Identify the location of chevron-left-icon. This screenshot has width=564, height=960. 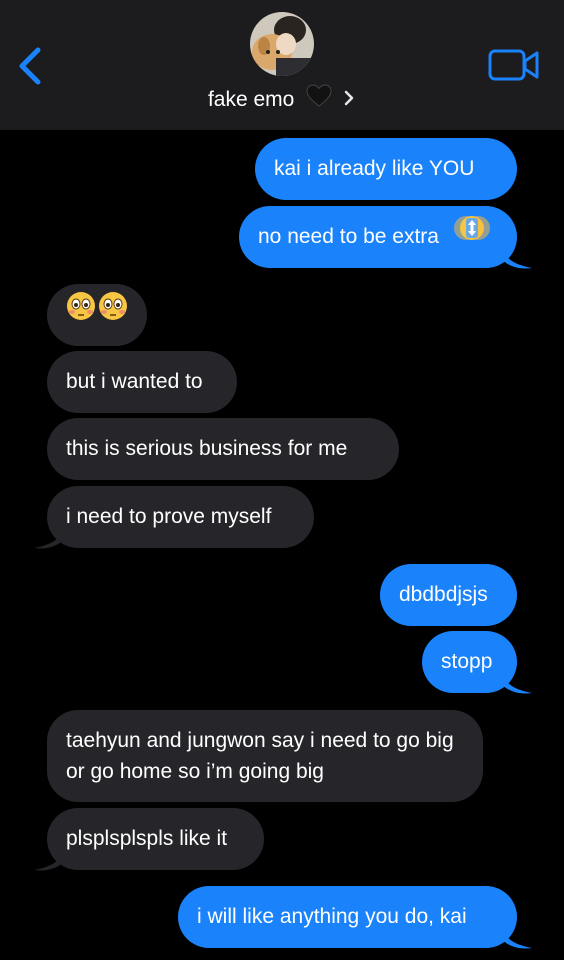
(30, 66).